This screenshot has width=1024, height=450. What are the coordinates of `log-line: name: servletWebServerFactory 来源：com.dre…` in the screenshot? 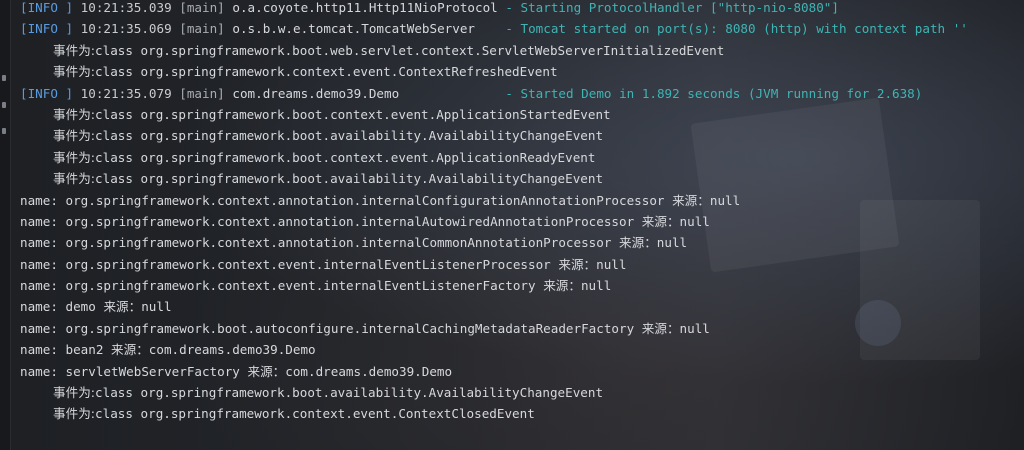 It's located at (520, 371).